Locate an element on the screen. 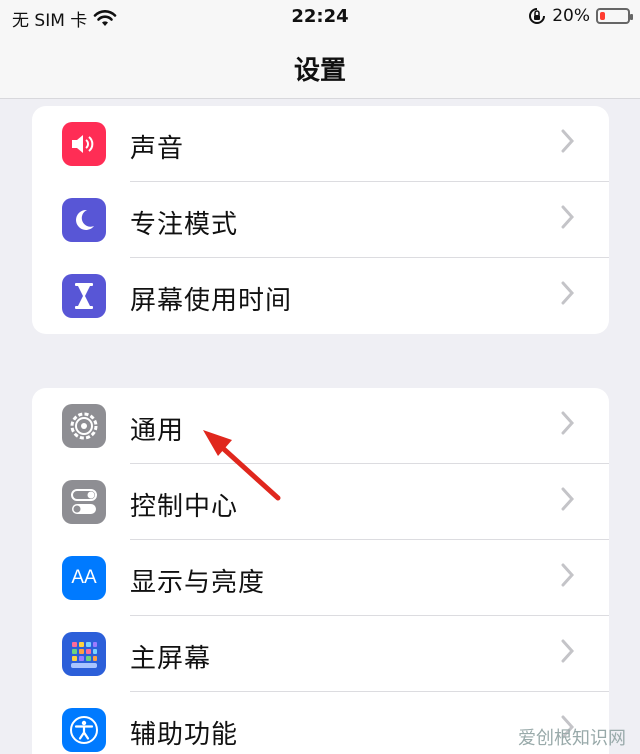 The image size is (640, 754). orientation-lock-icon is located at coordinates (537, 16).